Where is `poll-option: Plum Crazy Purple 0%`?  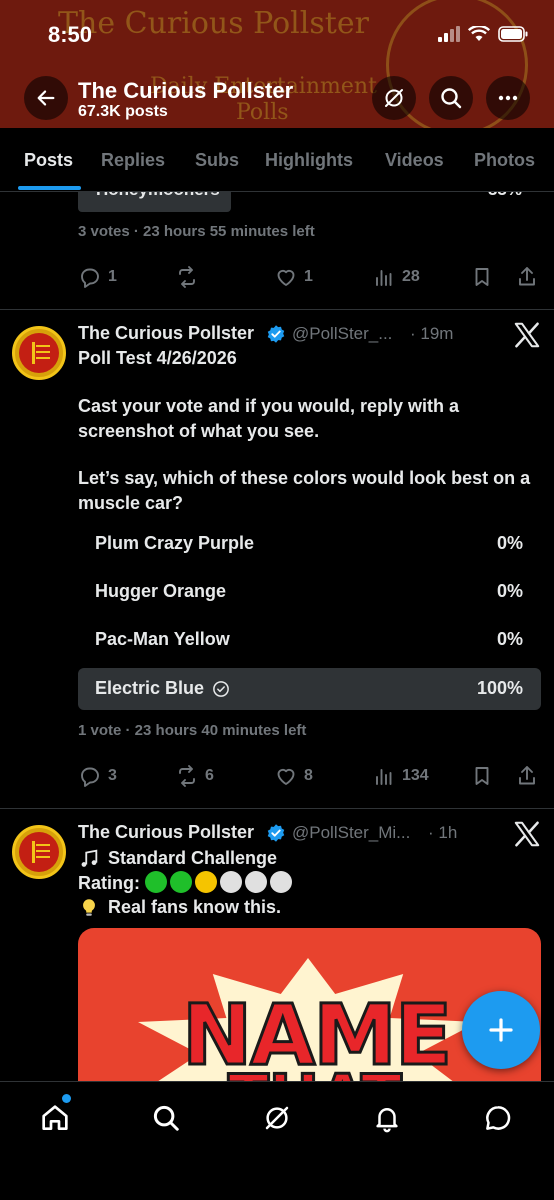 poll-option: Plum Crazy Purple 0% is located at coordinates (309, 544).